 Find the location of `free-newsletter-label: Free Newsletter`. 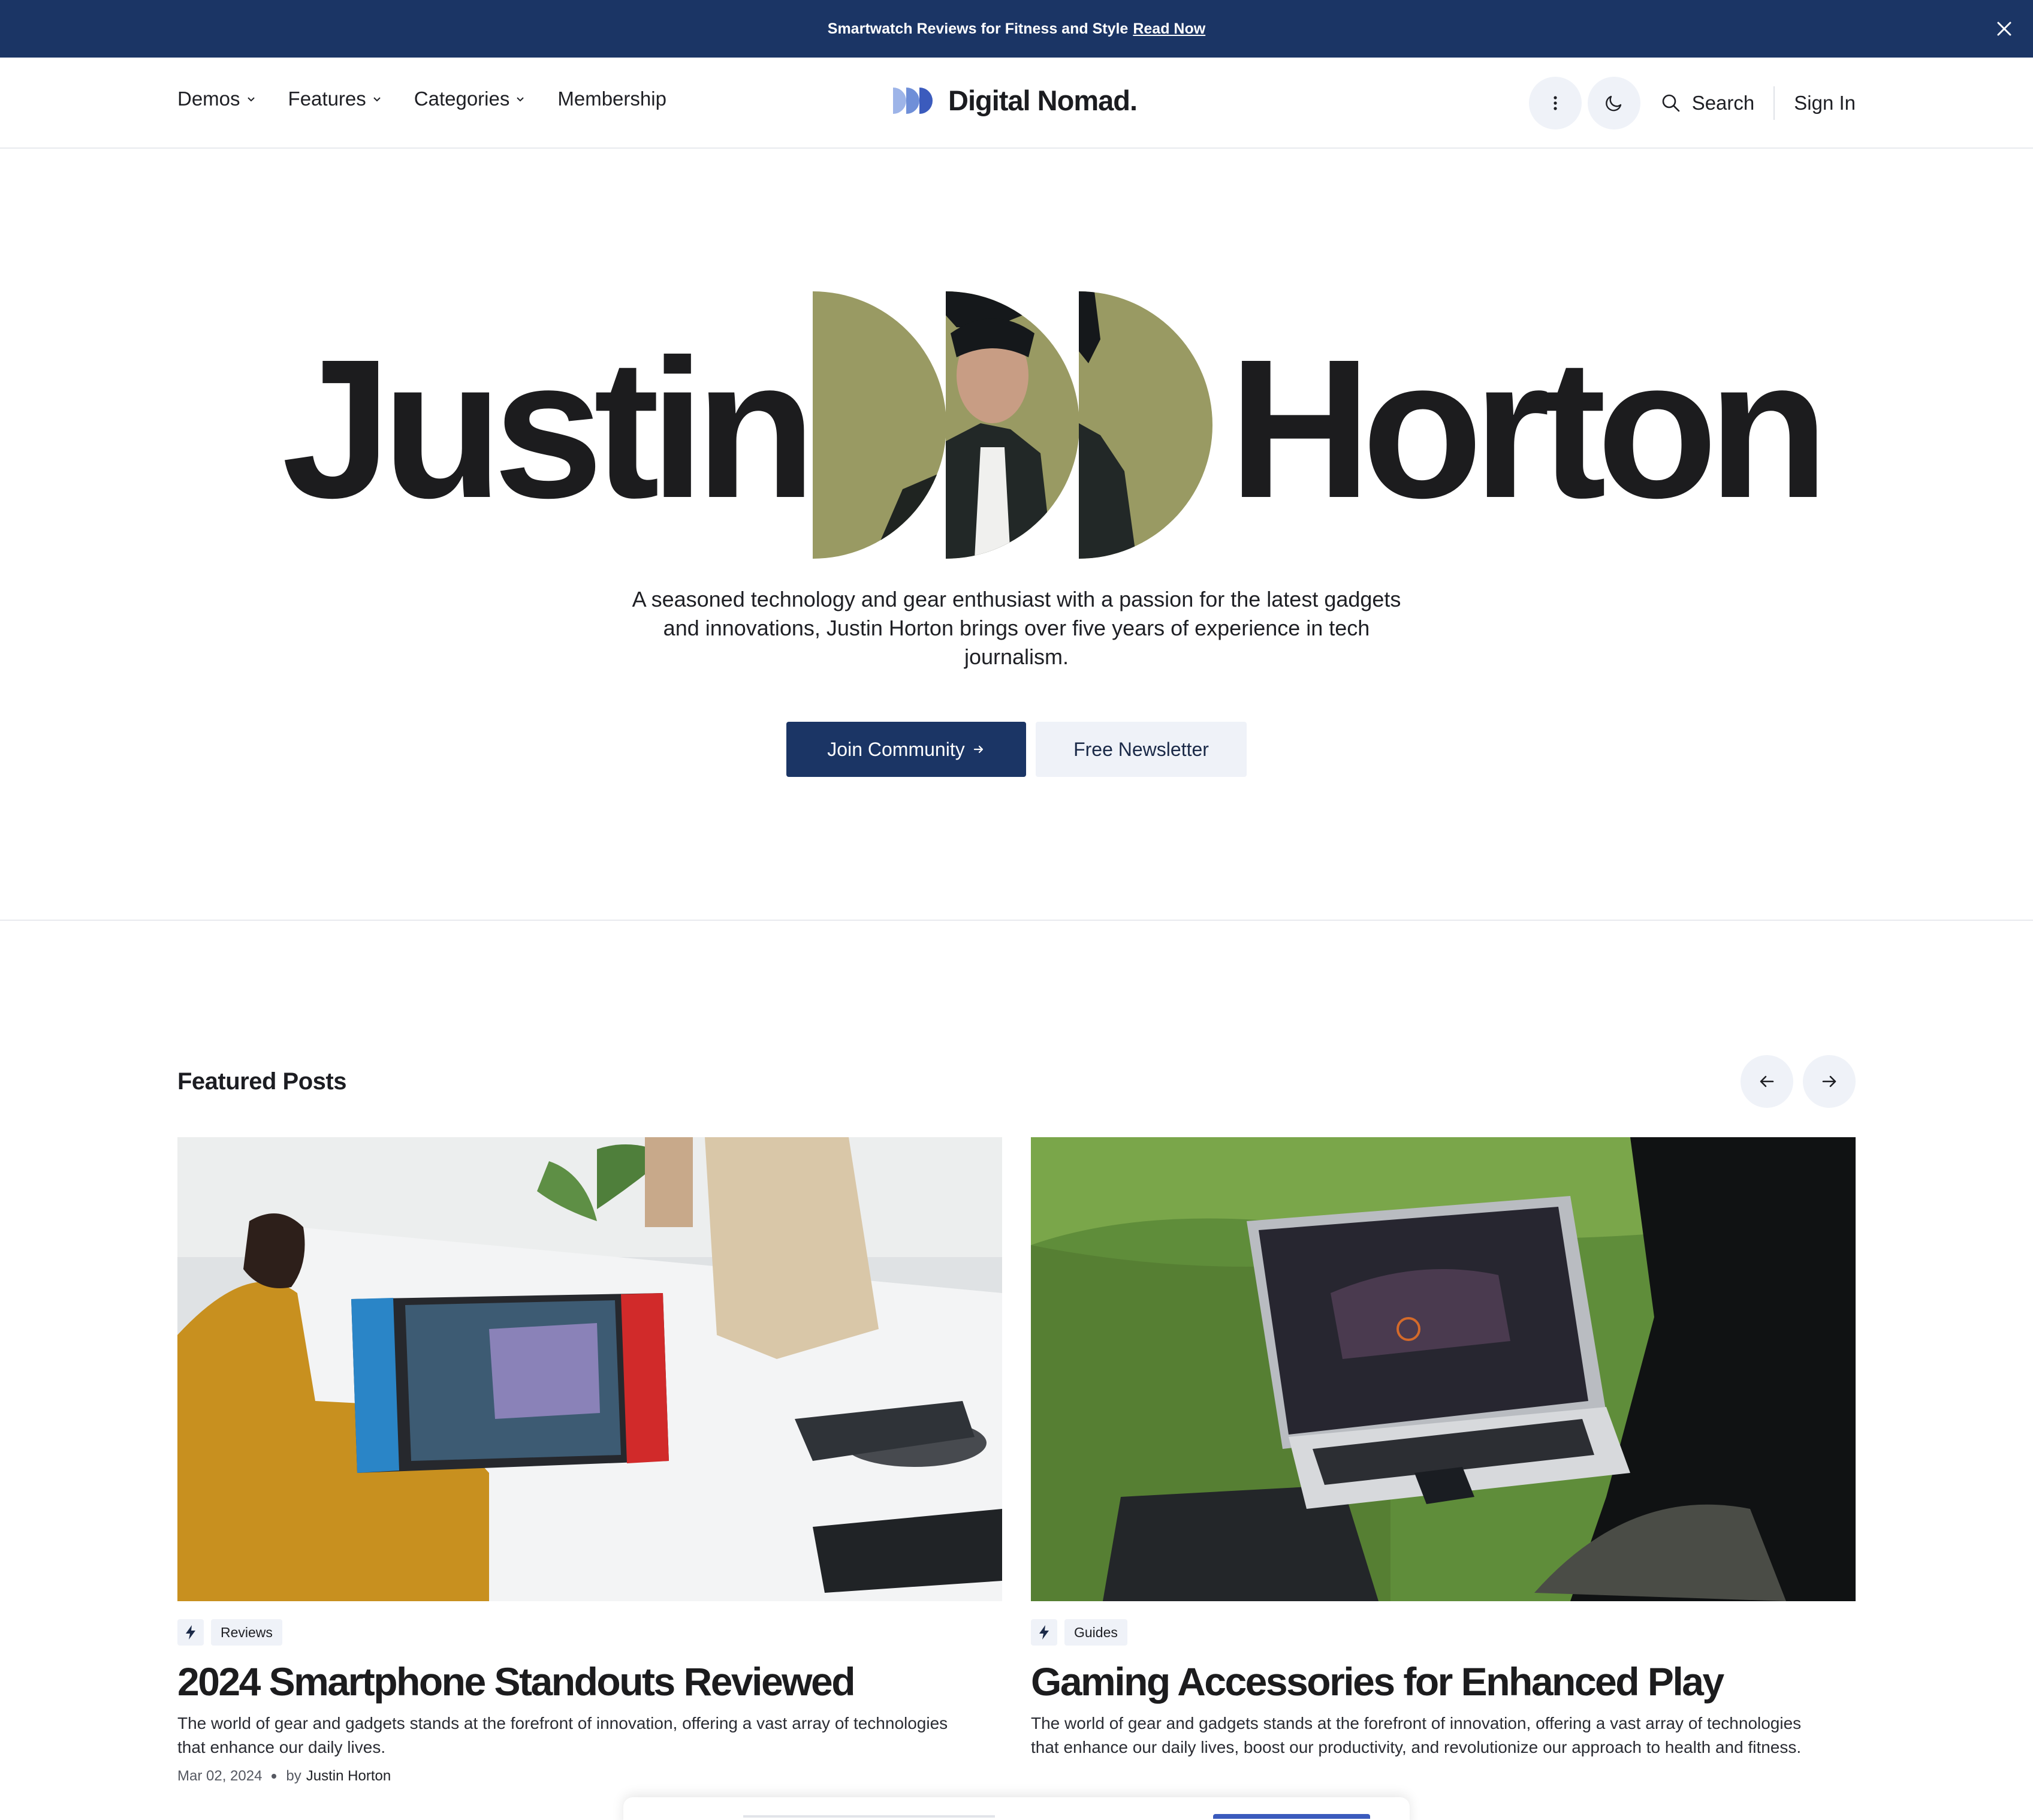

free-newsletter-label: Free Newsletter is located at coordinates (1141, 749).